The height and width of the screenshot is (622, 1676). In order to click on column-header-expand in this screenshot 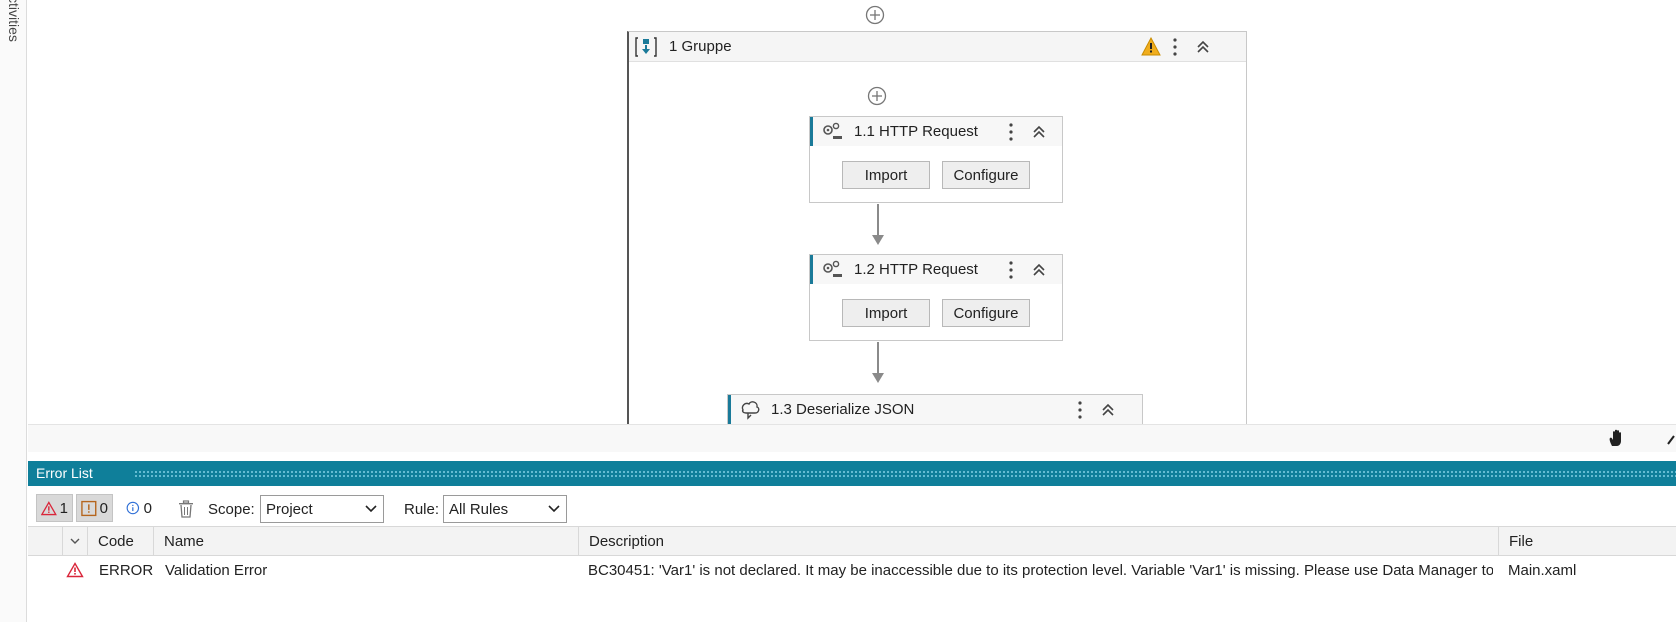, I will do `click(75, 541)`.